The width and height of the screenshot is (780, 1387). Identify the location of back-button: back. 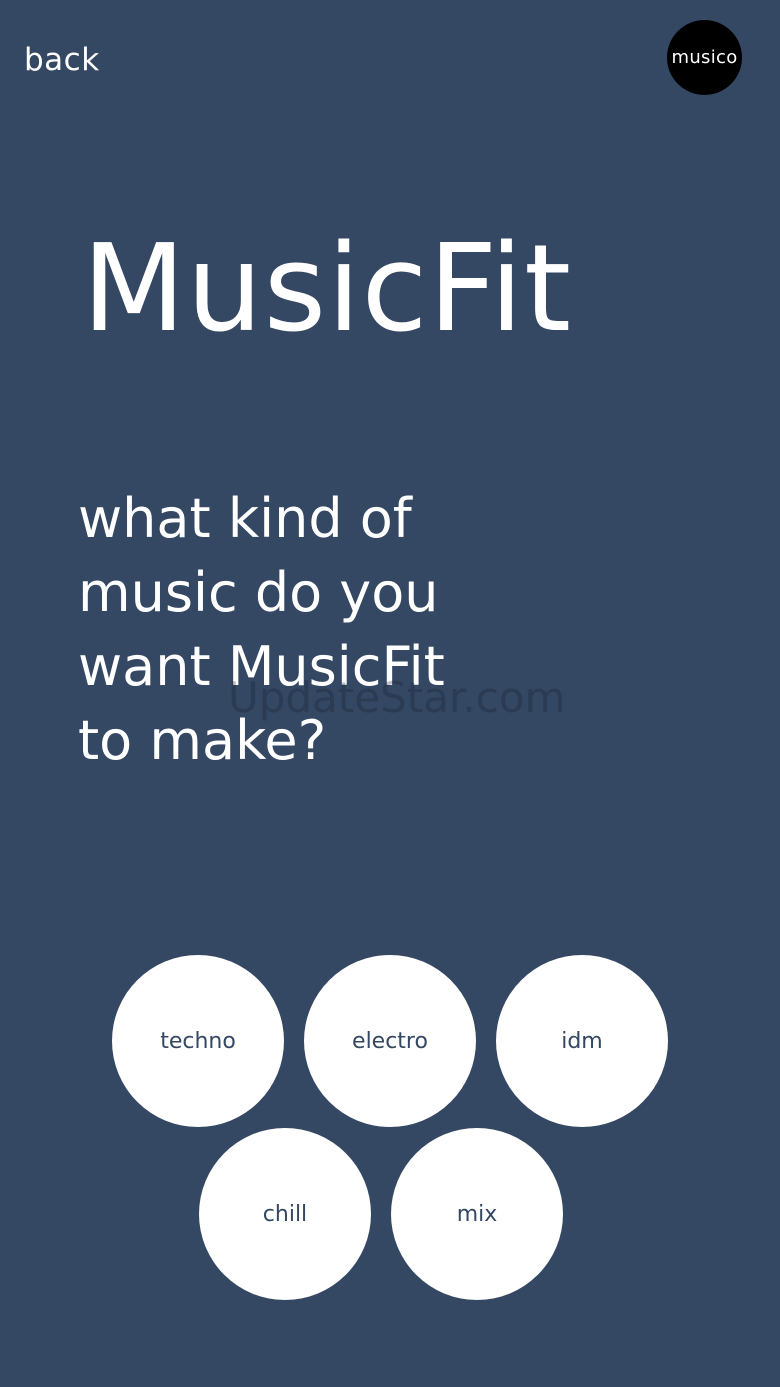
(62, 60).